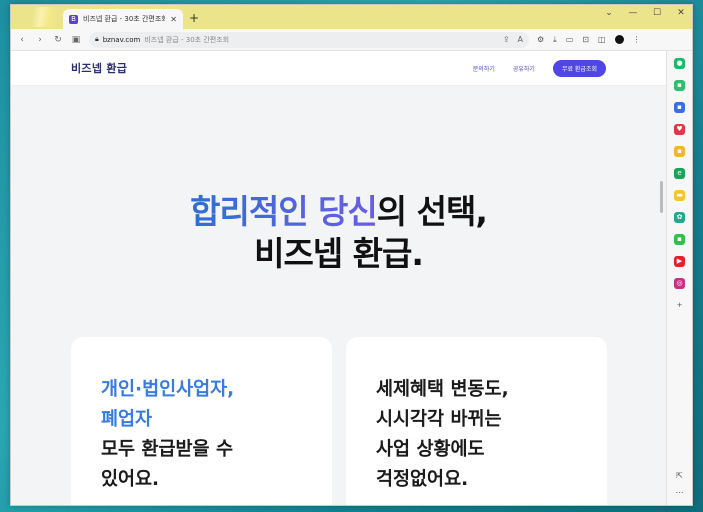 The width and height of the screenshot is (703, 512). What do you see at coordinates (680, 492) in the screenshot?
I see `more-icon: ⋯` at bounding box center [680, 492].